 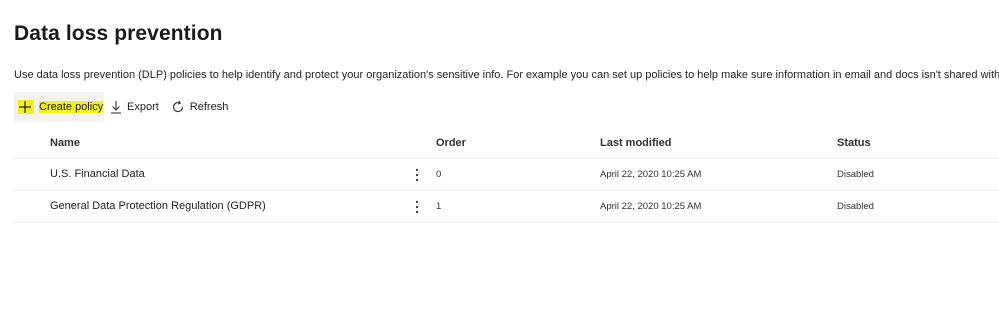 What do you see at coordinates (71, 107) in the screenshot?
I see `create-policy-label: Create policy` at bounding box center [71, 107].